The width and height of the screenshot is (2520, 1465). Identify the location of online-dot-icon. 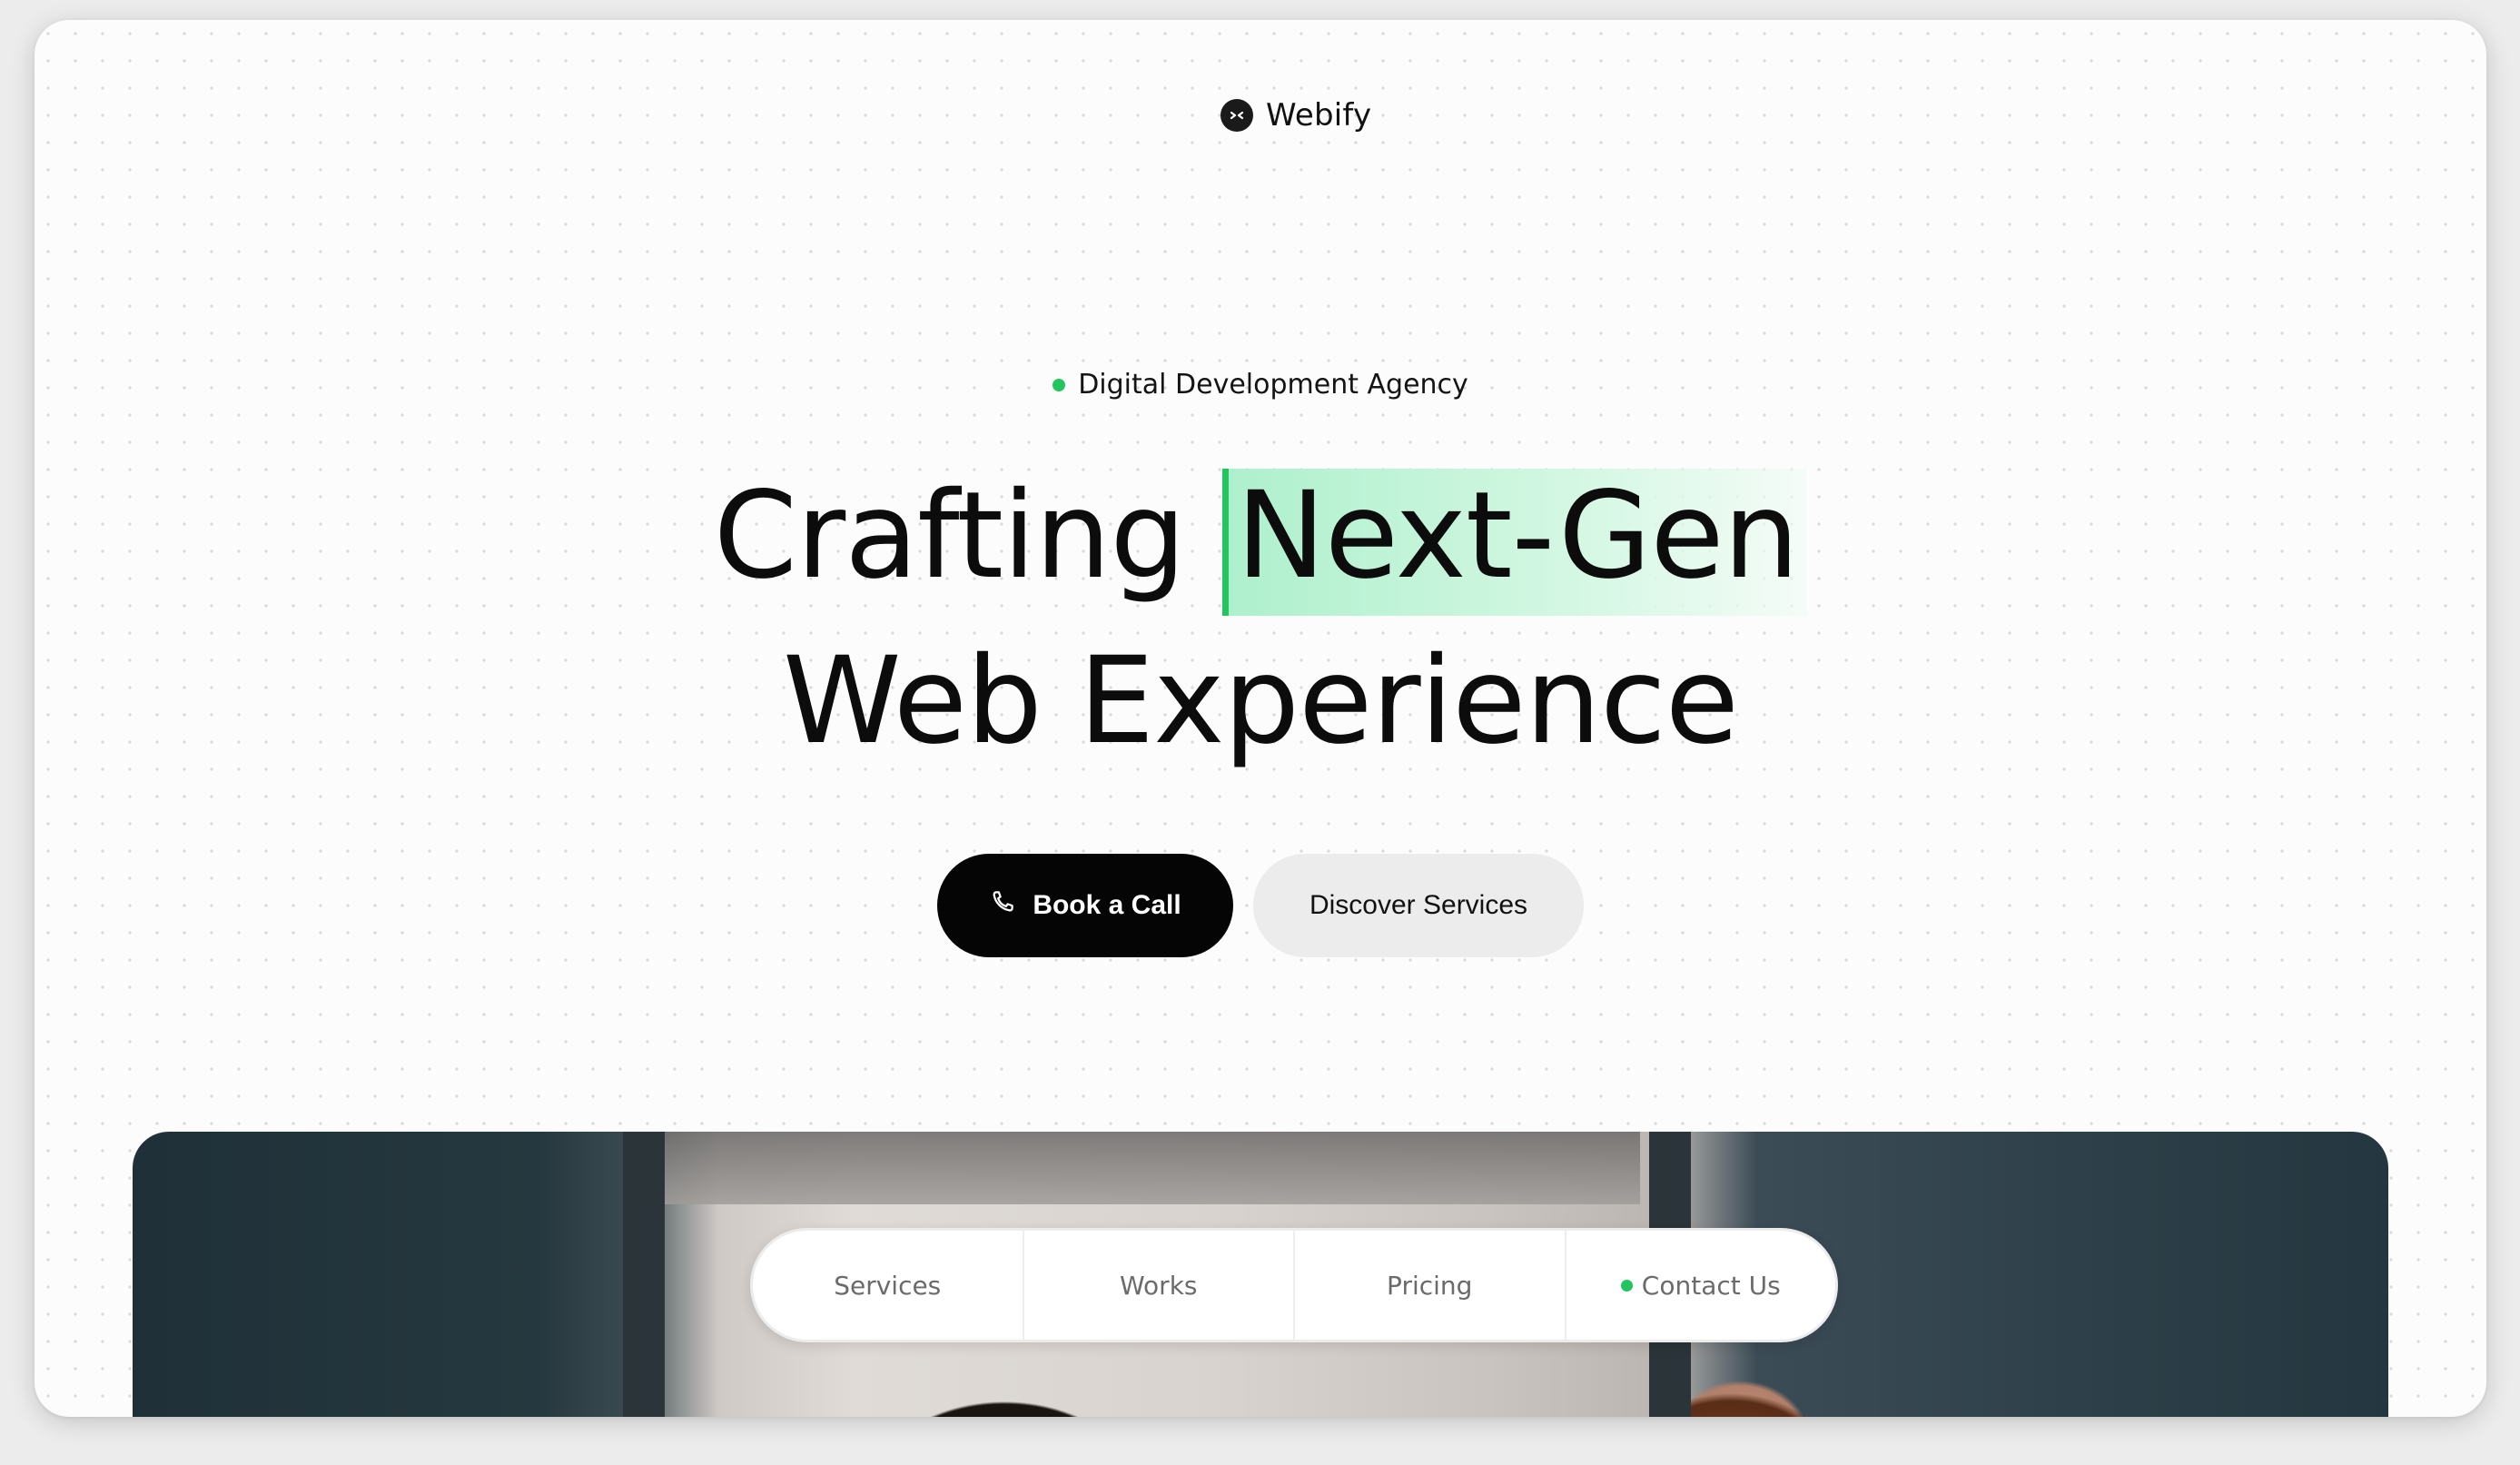
(1627, 1286).